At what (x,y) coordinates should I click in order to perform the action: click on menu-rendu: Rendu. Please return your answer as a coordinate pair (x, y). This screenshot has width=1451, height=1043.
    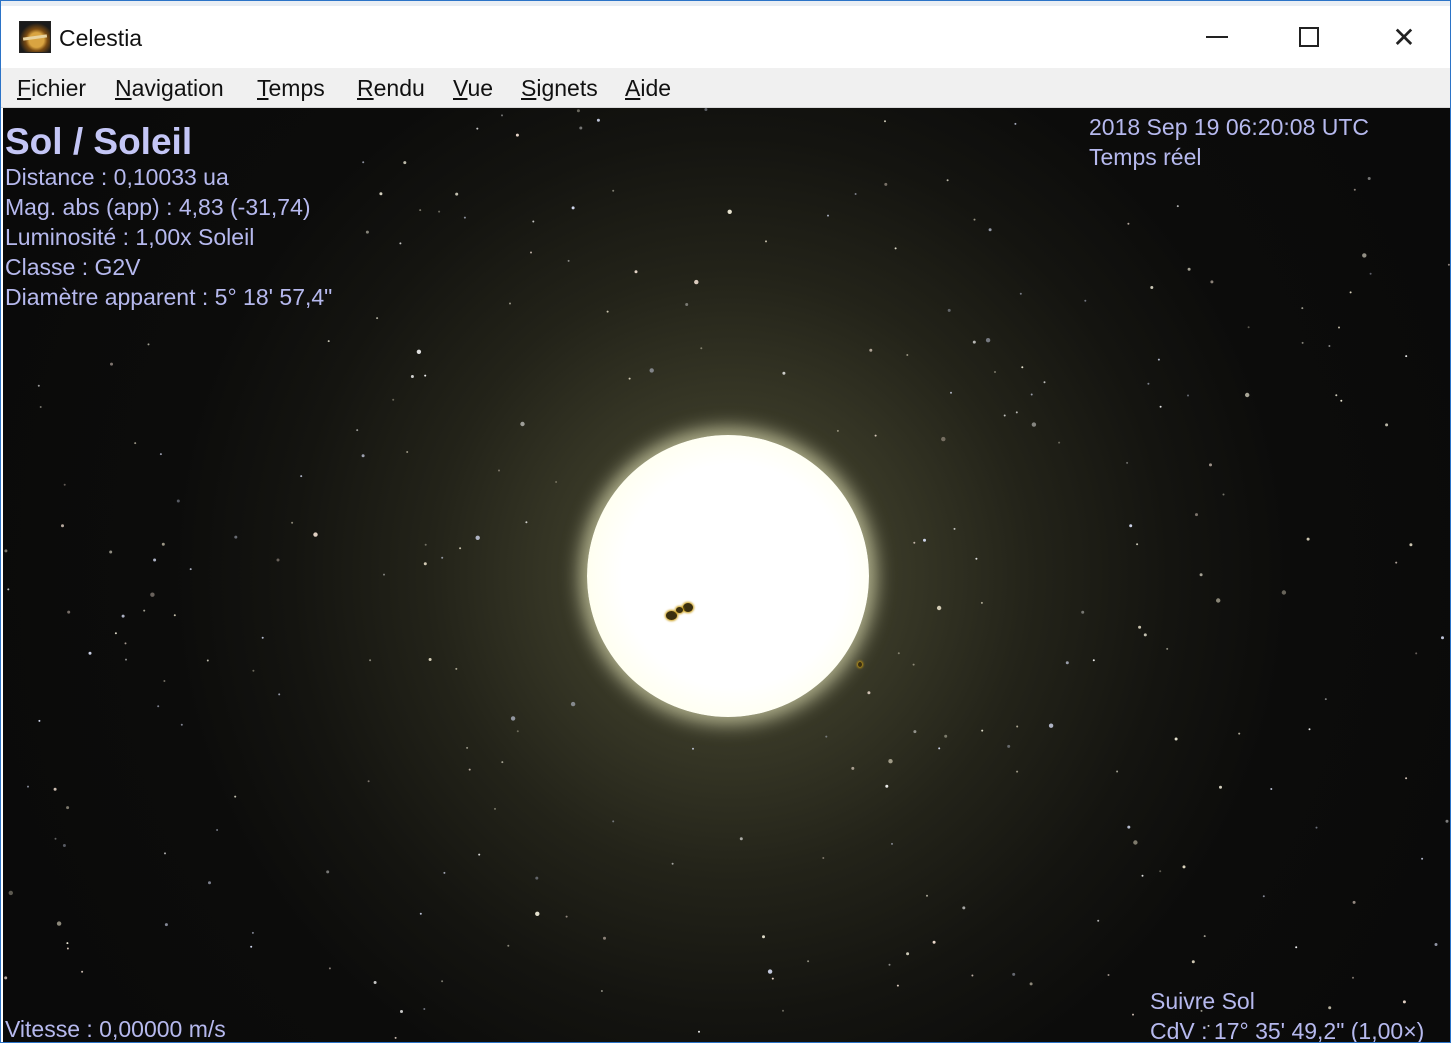
    Looking at the image, I should click on (391, 88).